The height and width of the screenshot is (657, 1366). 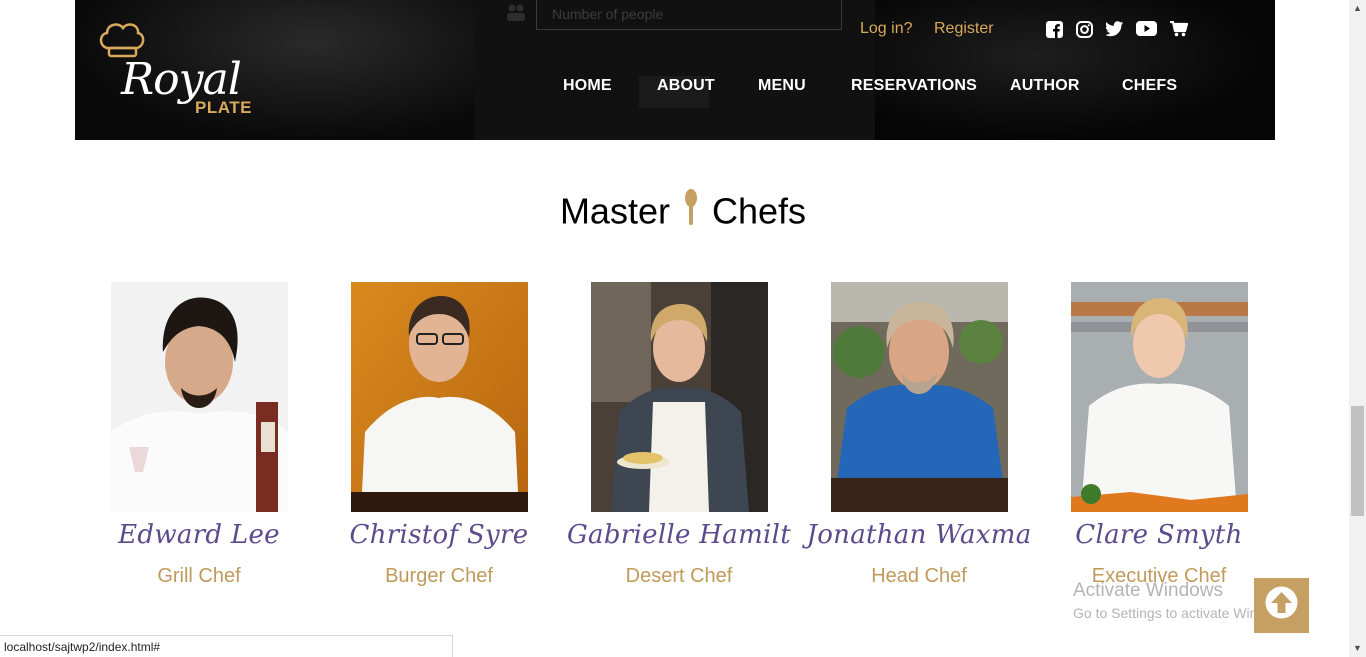 What do you see at coordinates (1357, 461) in the screenshot?
I see `scrollbar-thumb` at bounding box center [1357, 461].